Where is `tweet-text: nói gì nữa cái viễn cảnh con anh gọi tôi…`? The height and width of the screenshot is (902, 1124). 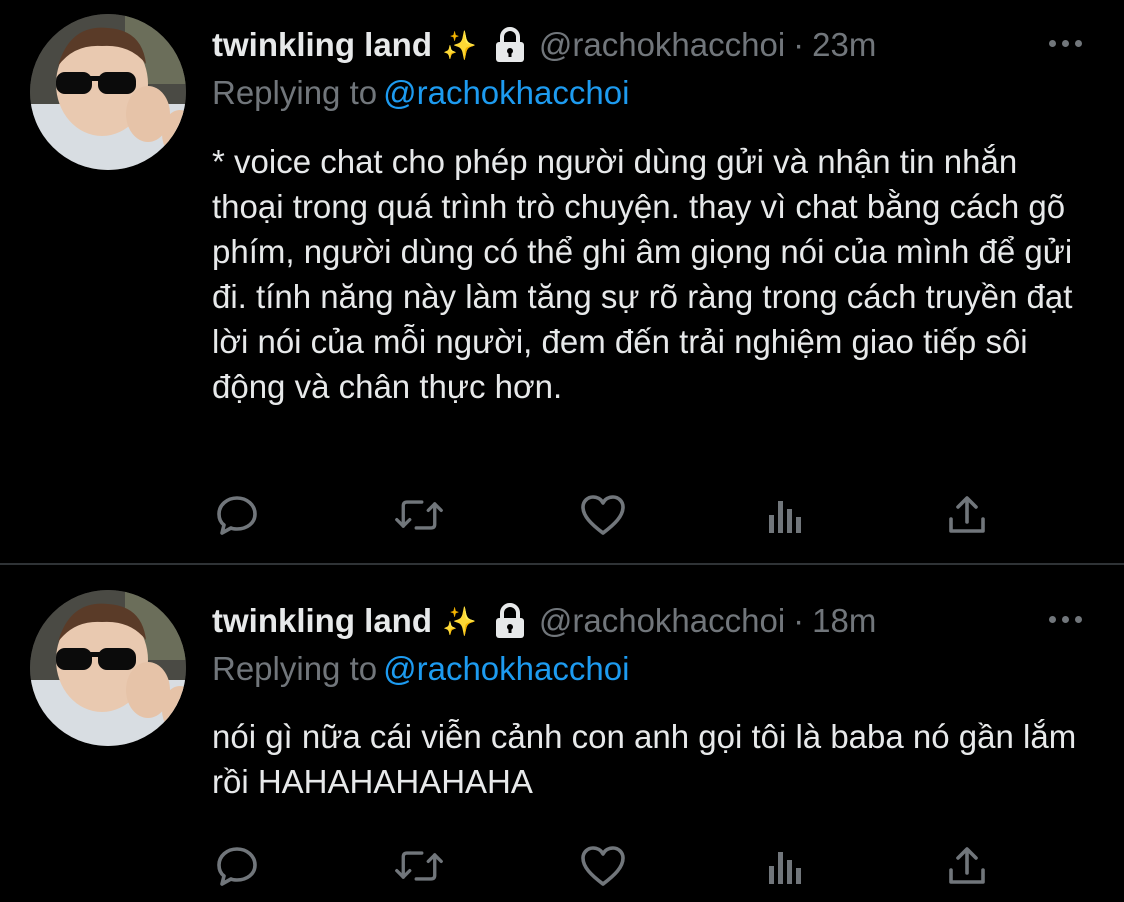
tweet-text: nói gì nữa cái viễn cảnh con anh gọi tôi… is located at coordinates (644, 759).